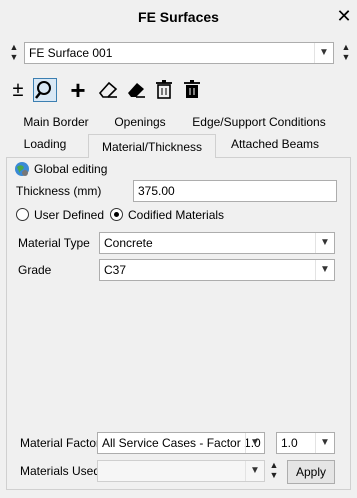 This screenshot has width=357, height=498. Describe the element at coordinates (176, 215) in the screenshot. I see `radio-codified-materials-label: Codified Materials` at that location.